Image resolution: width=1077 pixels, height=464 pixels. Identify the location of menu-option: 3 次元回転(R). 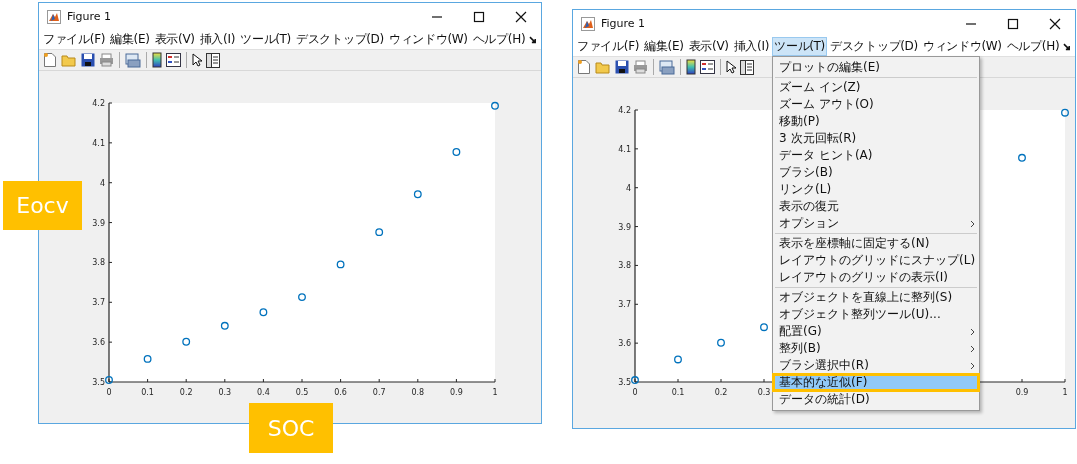
(876, 138).